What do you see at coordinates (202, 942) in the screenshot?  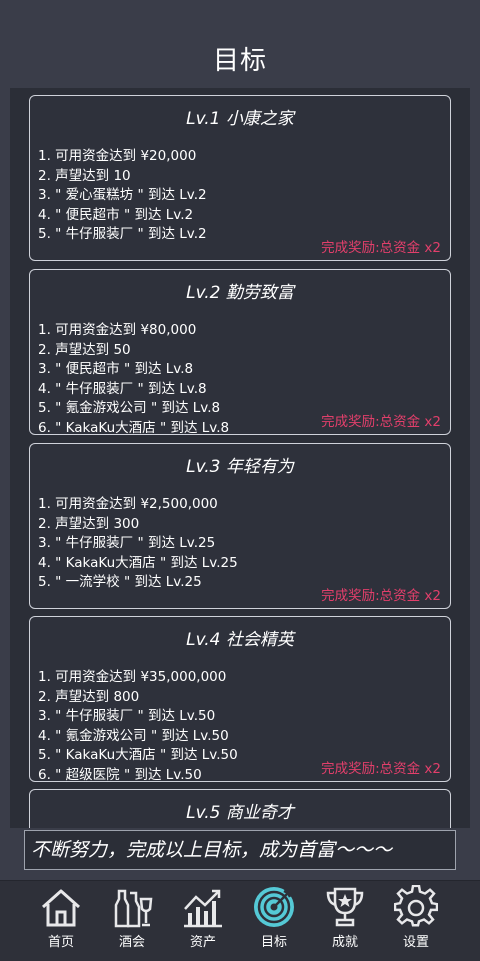 I see `nav-label: 资产` at bounding box center [202, 942].